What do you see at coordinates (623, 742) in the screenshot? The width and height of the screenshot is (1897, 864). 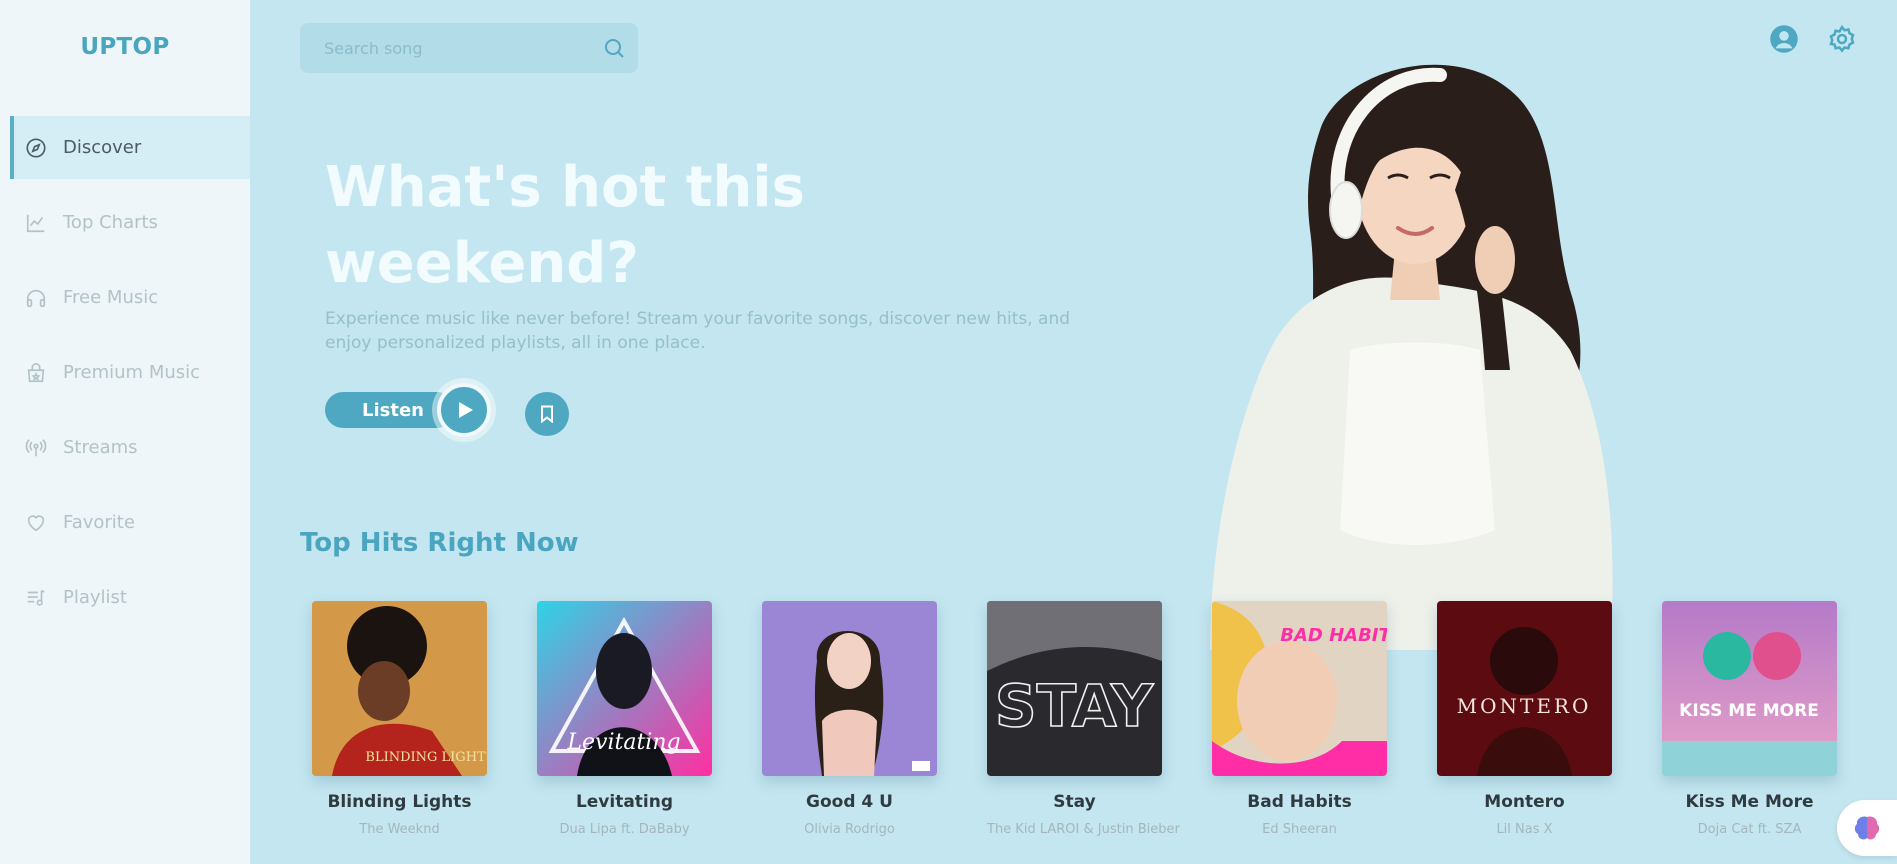 I see `cover-text: Levitating` at bounding box center [623, 742].